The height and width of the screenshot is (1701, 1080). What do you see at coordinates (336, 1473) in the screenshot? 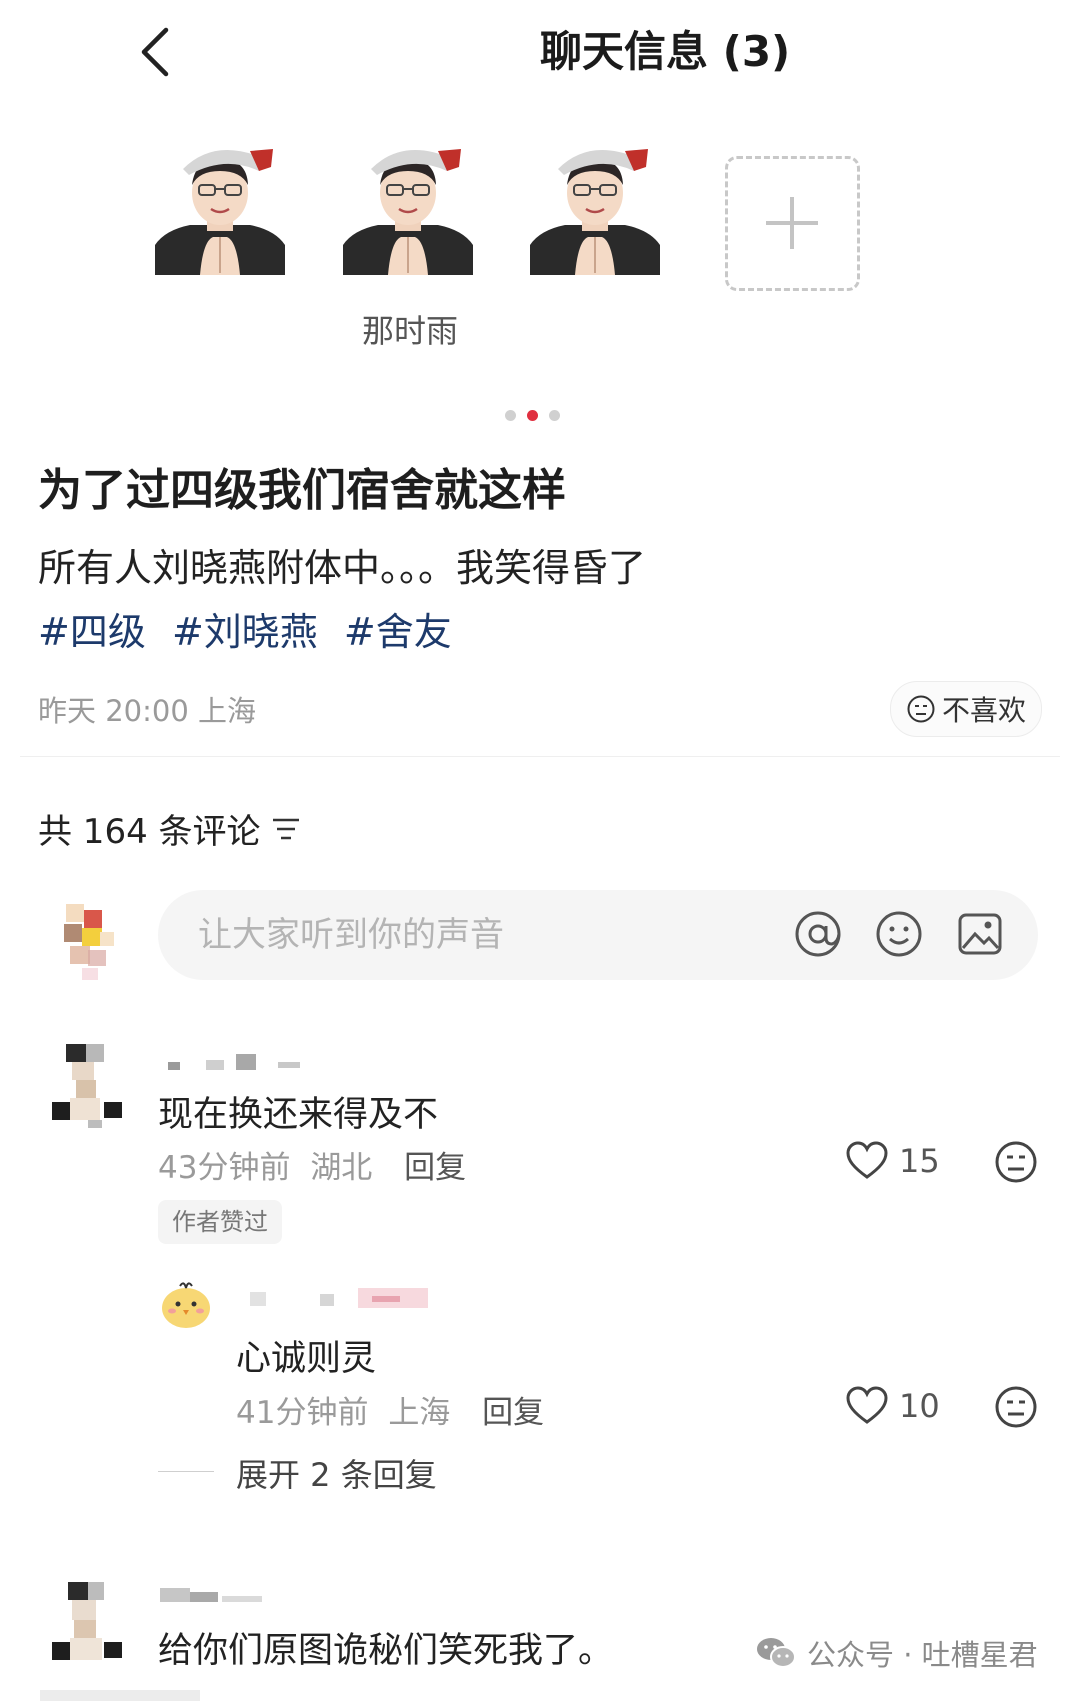
I see `expand-replies-button: 展开 2 条回复` at bounding box center [336, 1473].